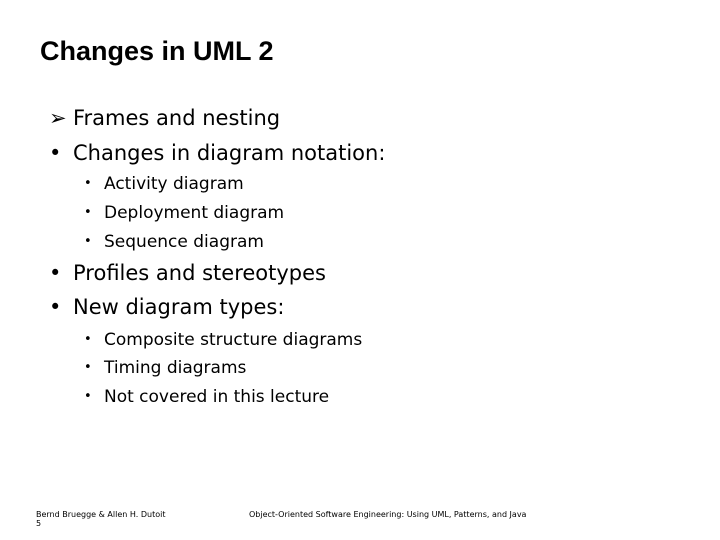  I want to click on bullet-item: • Profiles and stereotypes, so click(187, 273).